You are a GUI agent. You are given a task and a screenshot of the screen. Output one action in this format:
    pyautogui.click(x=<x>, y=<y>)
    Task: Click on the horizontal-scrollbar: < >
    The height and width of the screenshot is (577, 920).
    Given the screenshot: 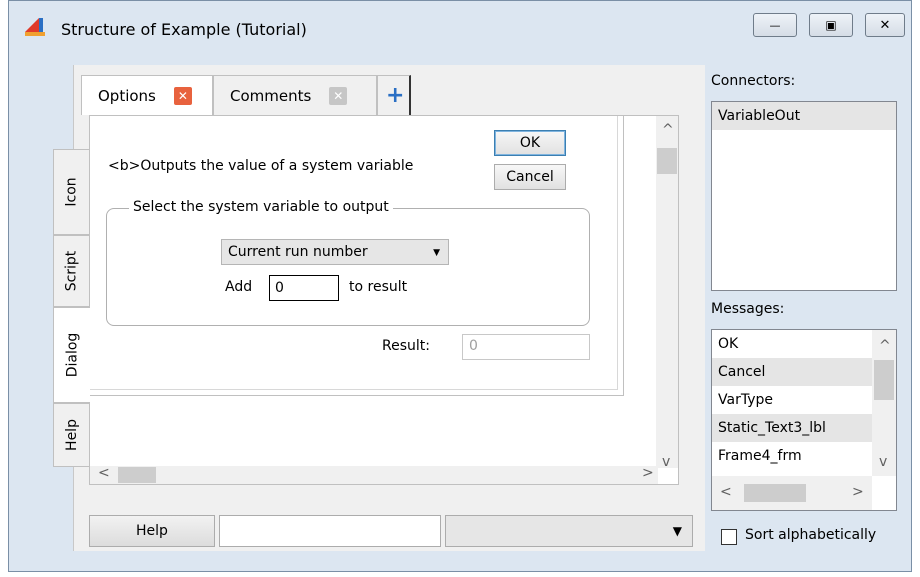 What is the action you would take?
    pyautogui.click(x=374, y=474)
    